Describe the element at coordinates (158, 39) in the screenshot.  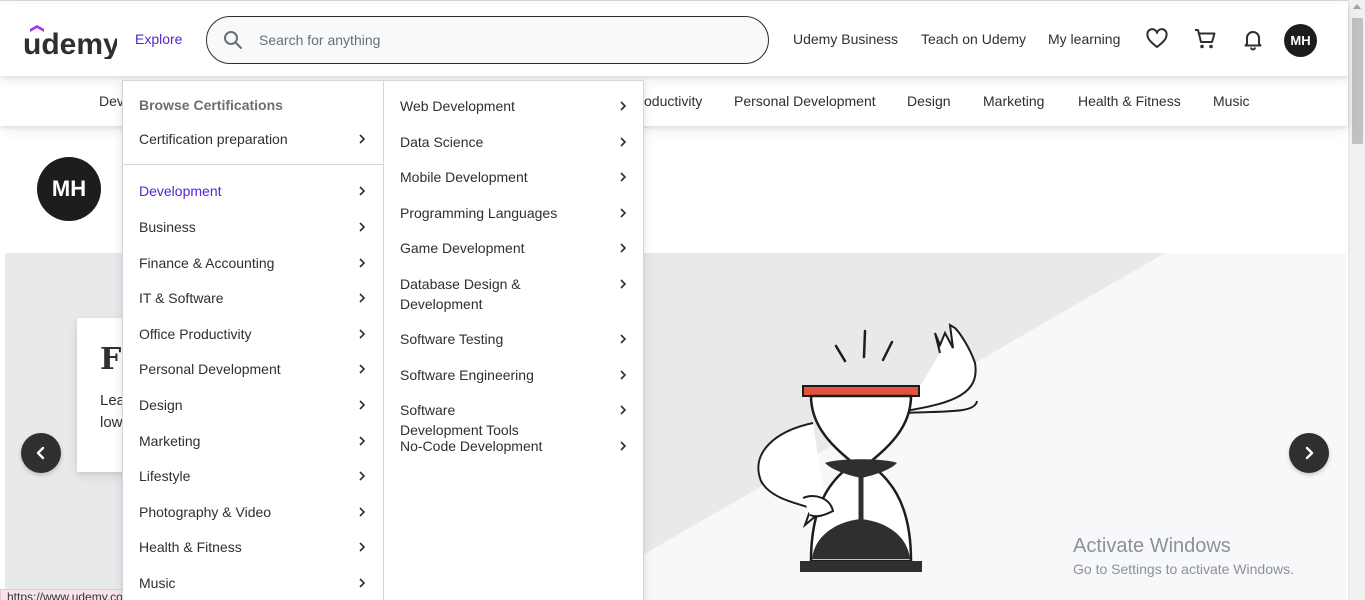
I see `explore-link: Explore` at that location.